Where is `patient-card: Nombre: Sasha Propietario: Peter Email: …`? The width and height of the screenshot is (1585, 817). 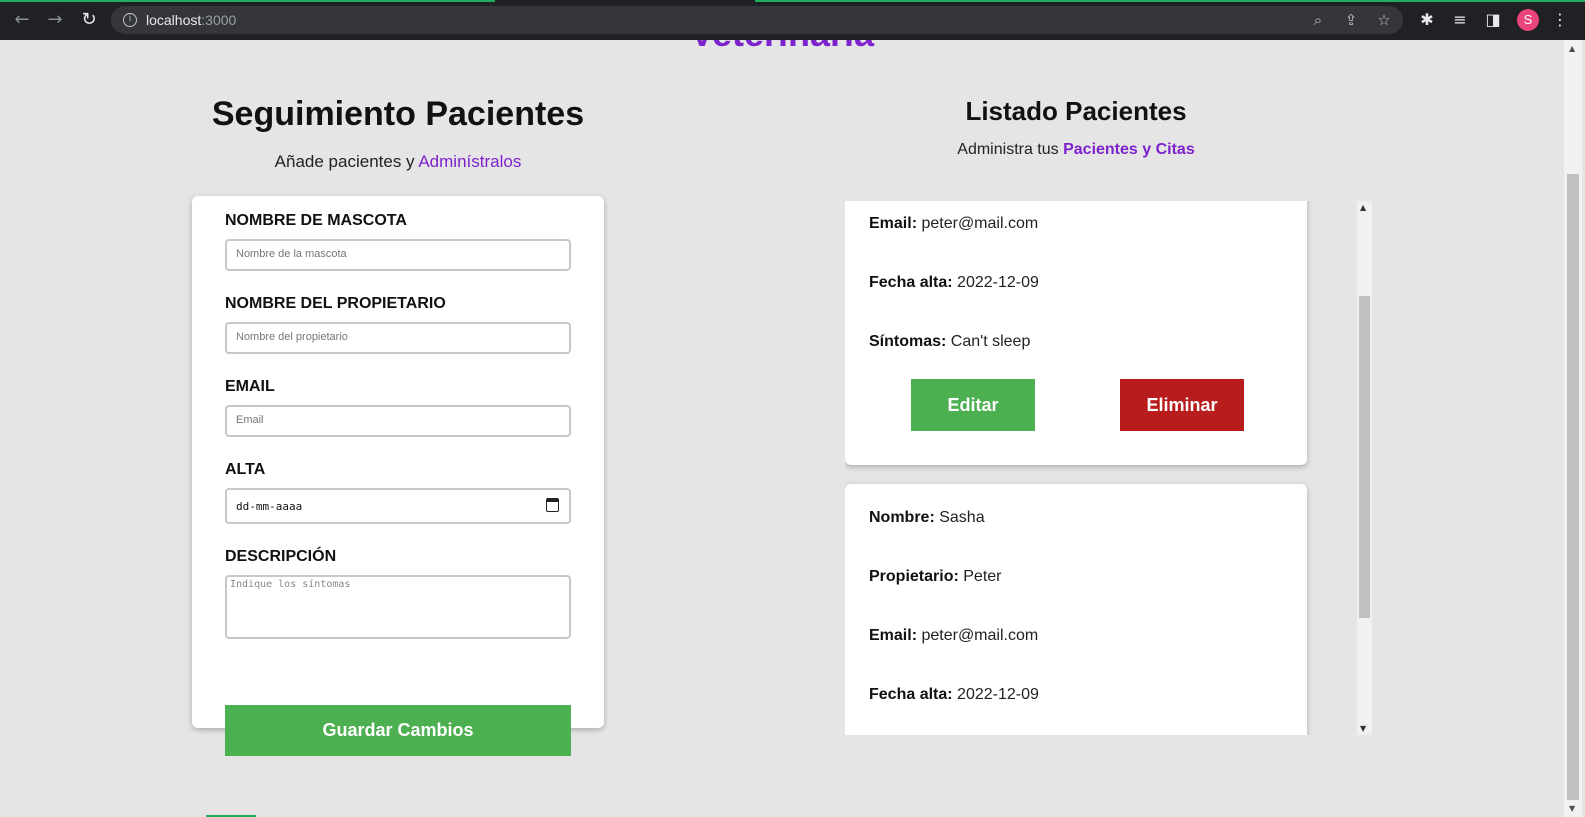 patient-card: Nombre: Sasha Propietario: Peter Email: … is located at coordinates (1076, 609).